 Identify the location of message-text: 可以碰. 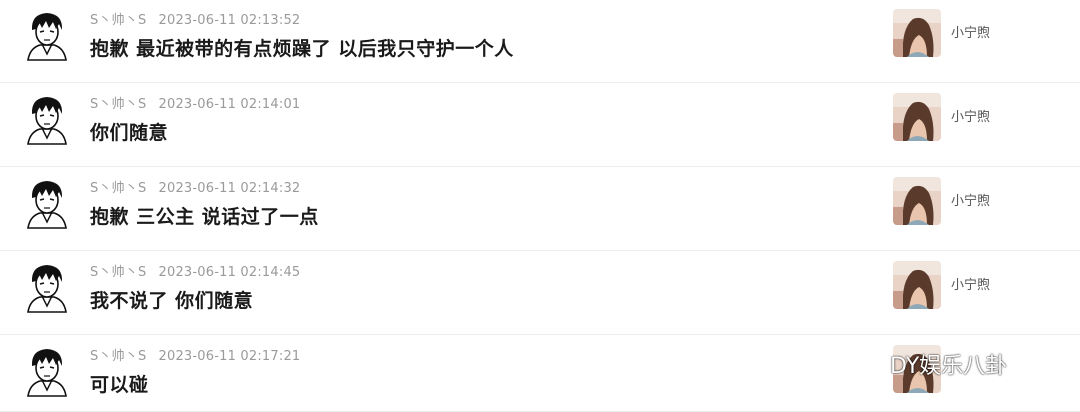
(119, 385).